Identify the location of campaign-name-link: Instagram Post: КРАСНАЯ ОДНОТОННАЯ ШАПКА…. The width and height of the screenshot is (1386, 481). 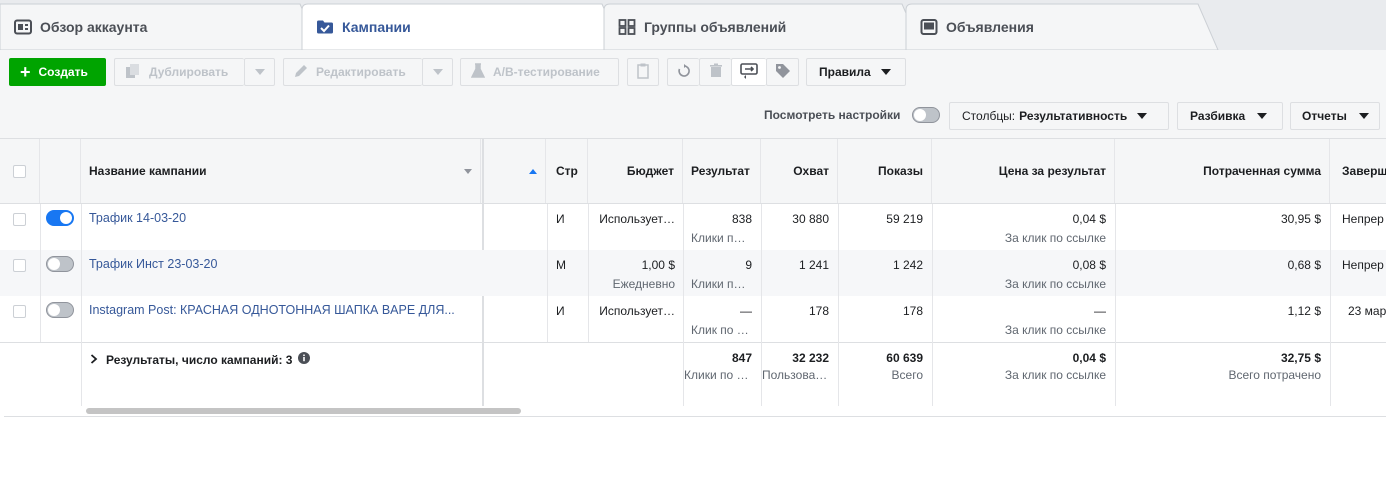
(281, 310).